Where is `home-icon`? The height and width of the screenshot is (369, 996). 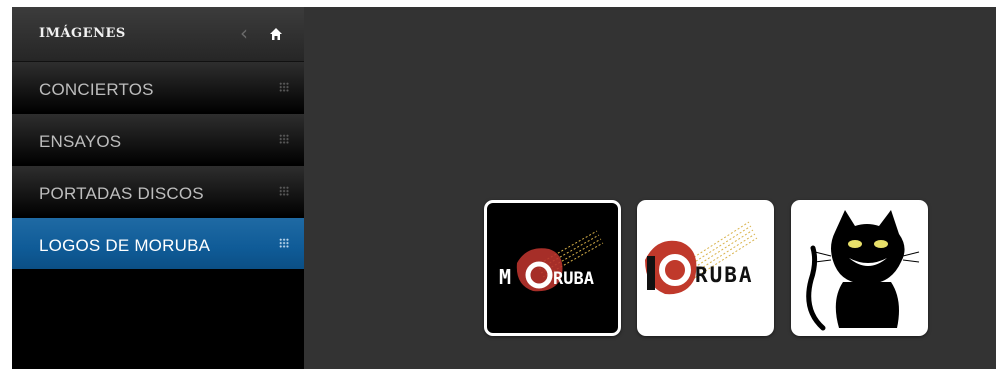 home-icon is located at coordinates (276, 34).